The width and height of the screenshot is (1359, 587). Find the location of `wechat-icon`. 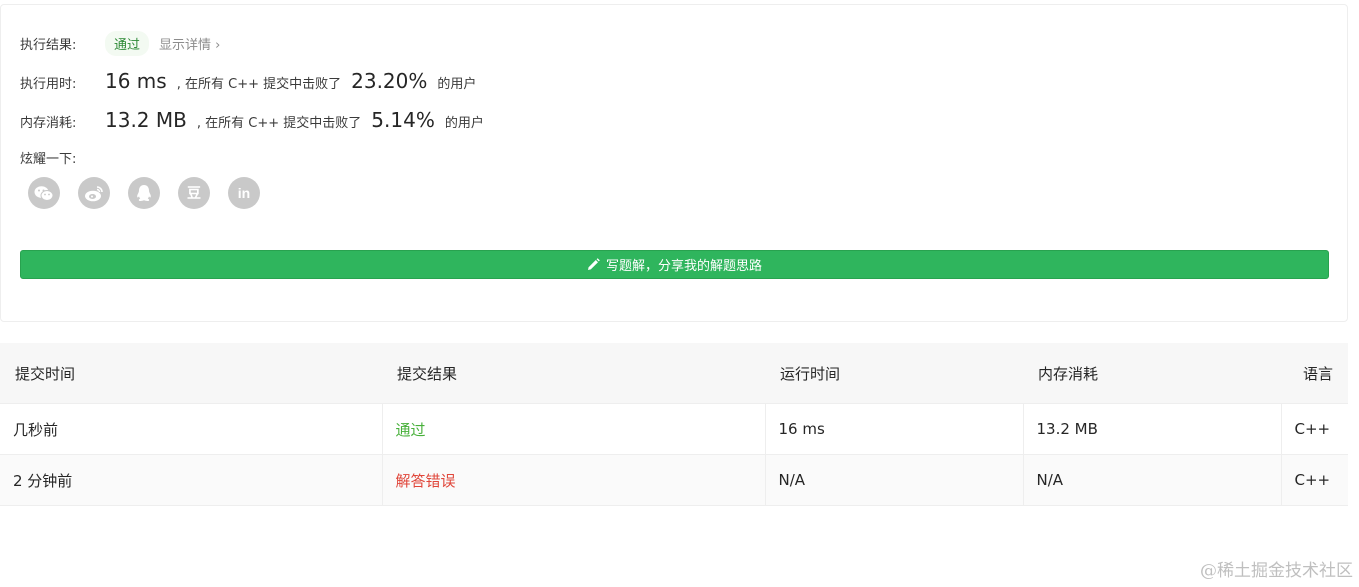

wechat-icon is located at coordinates (44, 193).